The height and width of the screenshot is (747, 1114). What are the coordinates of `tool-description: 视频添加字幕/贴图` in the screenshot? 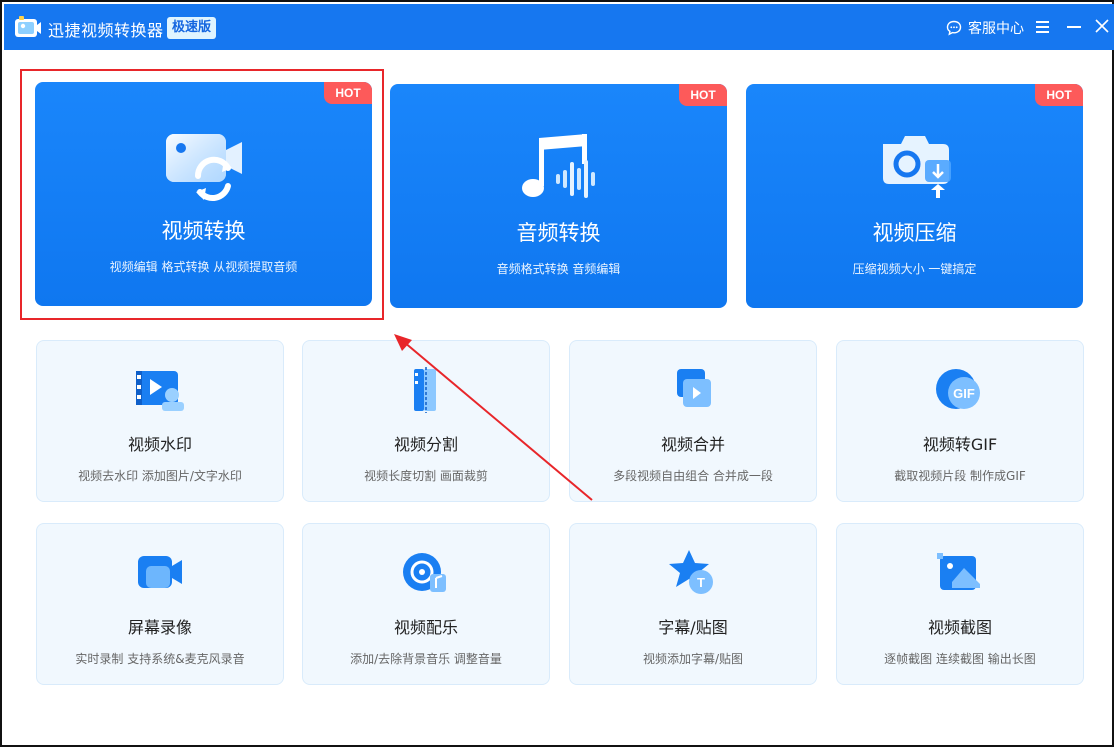 It's located at (693, 659).